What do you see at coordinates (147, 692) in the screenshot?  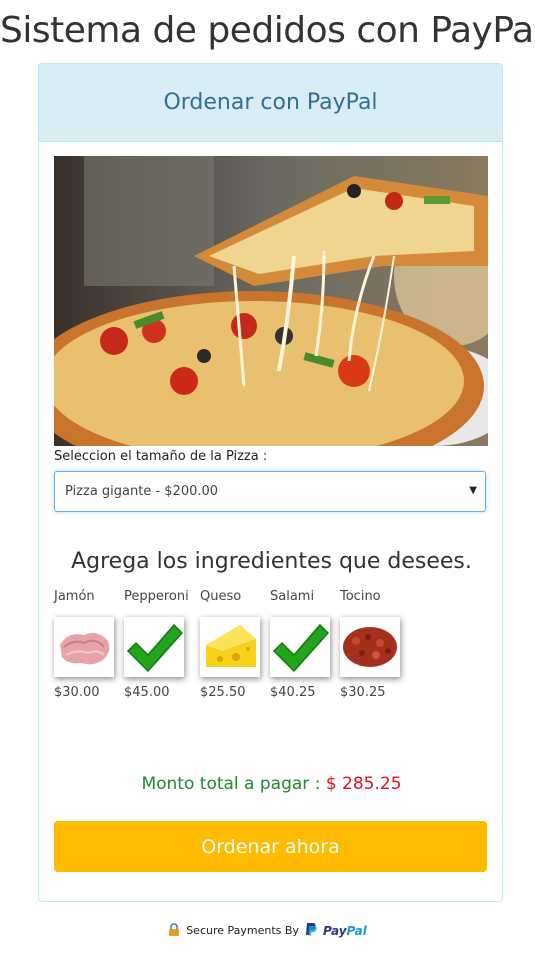 I see `ingredient-price: $45.00` at bounding box center [147, 692].